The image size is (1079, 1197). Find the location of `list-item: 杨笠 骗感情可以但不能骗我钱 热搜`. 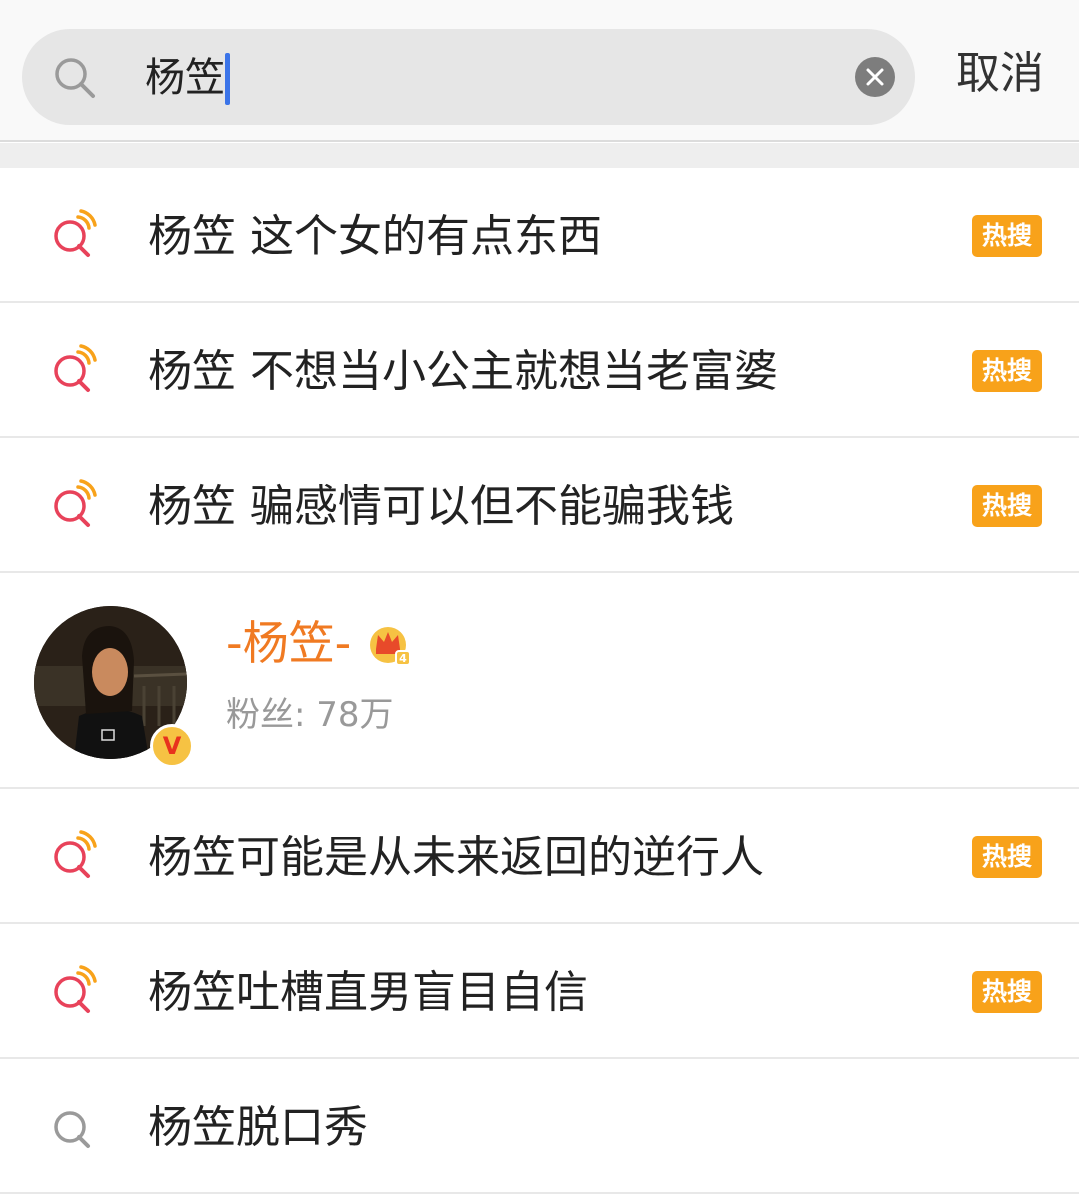

list-item: 杨笠 骗感情可以但不能骗我钱 热搜 is located at coordinates (539, 506).